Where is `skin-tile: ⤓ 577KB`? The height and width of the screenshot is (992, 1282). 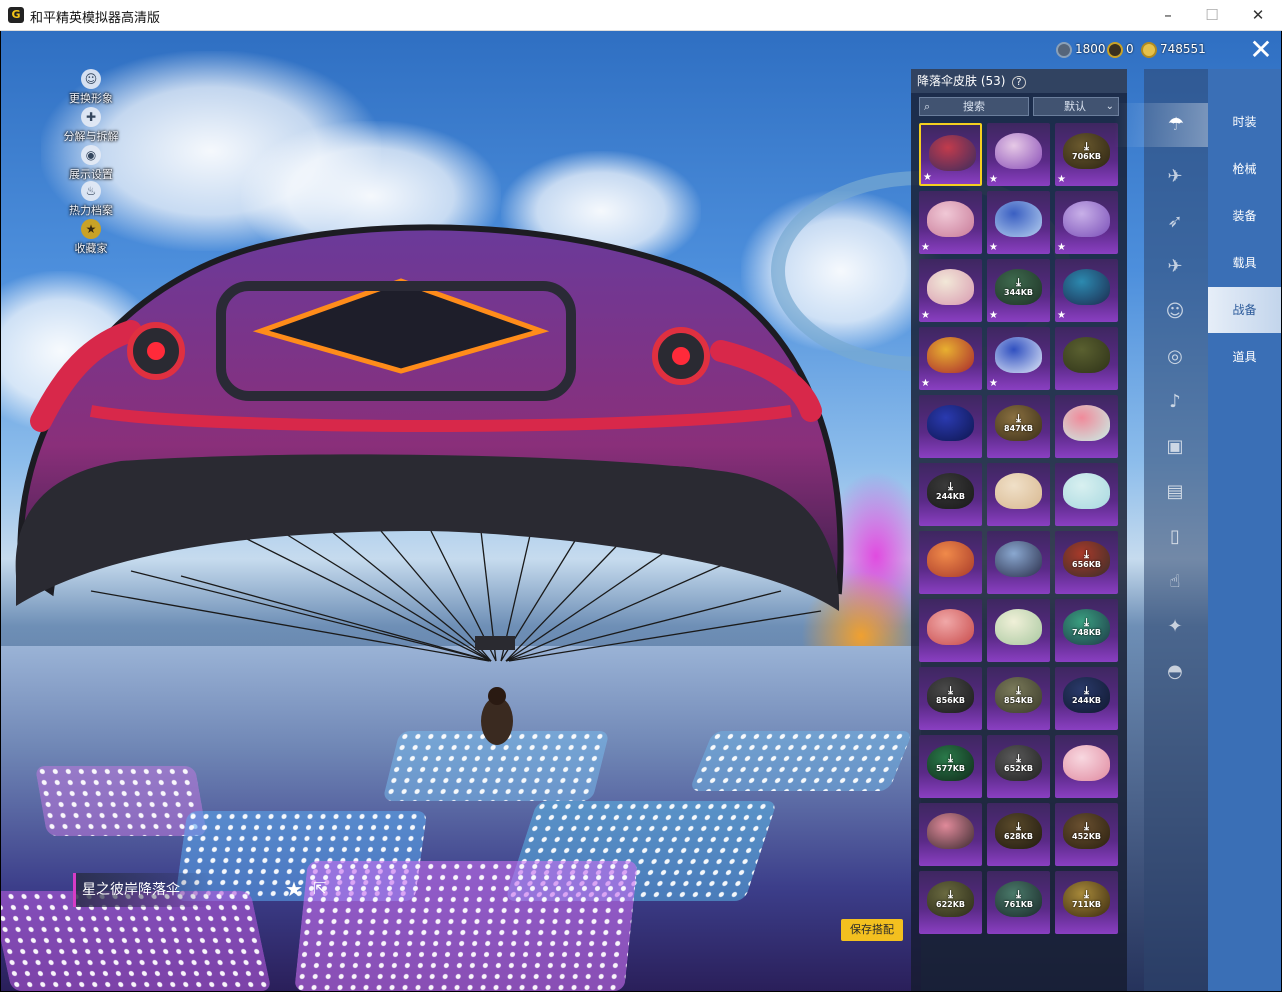 skin-tile: ⤓ 577KB is located at coordinates (950, 766).